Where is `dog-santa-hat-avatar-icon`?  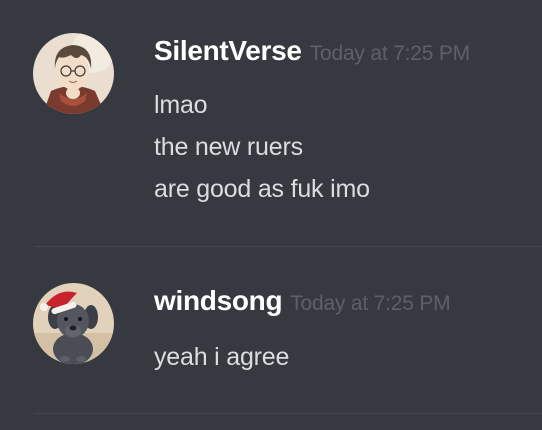 dog-santa-hat-avatar-icon is located at coordinates (73, 323).